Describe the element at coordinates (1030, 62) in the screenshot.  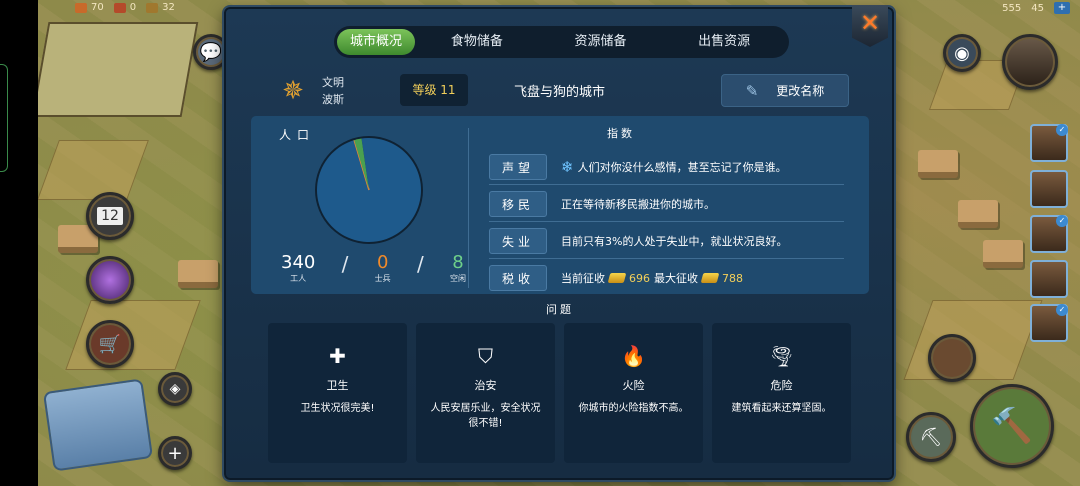
I see `advisor-avatar` at that location.